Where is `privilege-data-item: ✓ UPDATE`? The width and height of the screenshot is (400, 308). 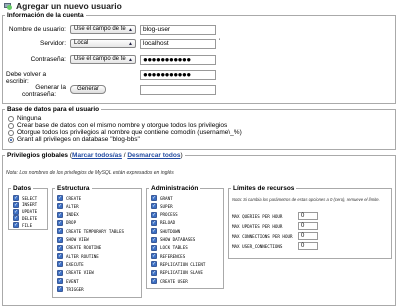
privilege-data-item: ✓ UPDATE is located at coordinates (25, 211).